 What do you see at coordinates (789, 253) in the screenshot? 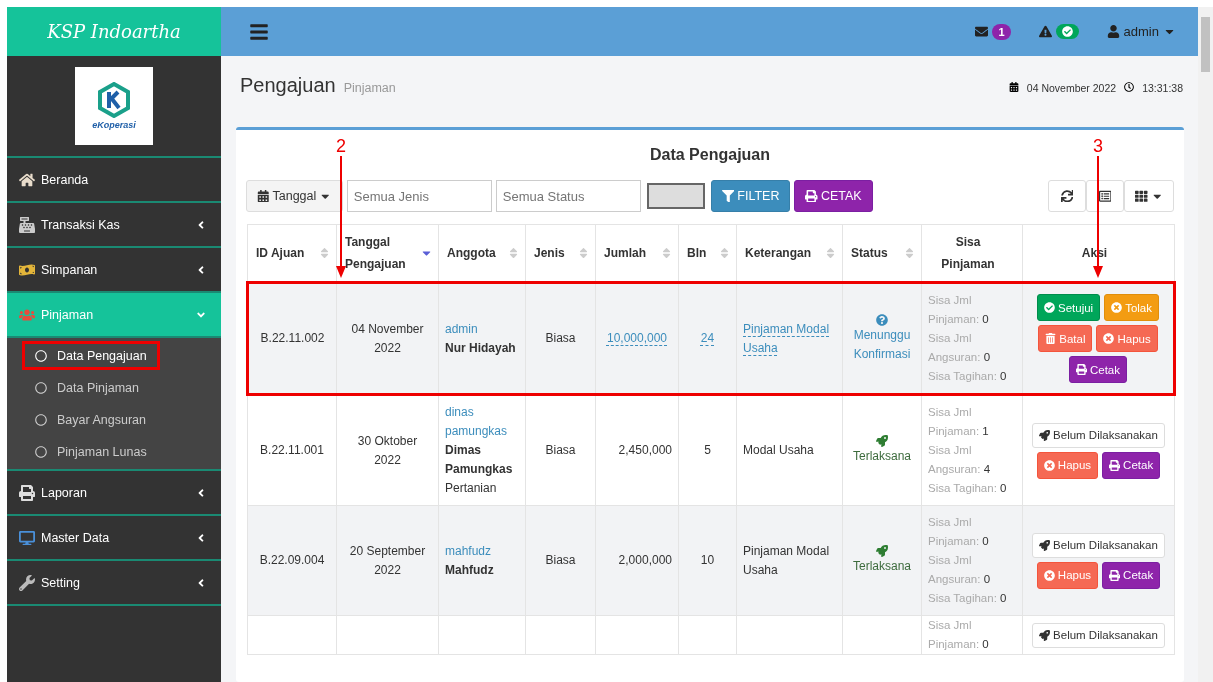
I see `column-header: Keterangan` at bounding box center [789, 253].